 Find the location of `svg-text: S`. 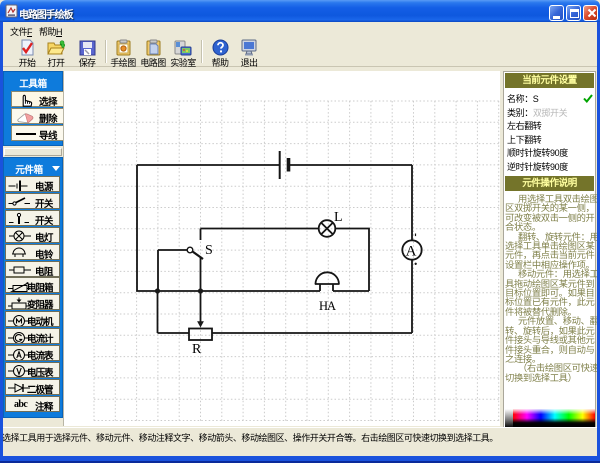

svg-text: S is located at coordinates (209, 250).